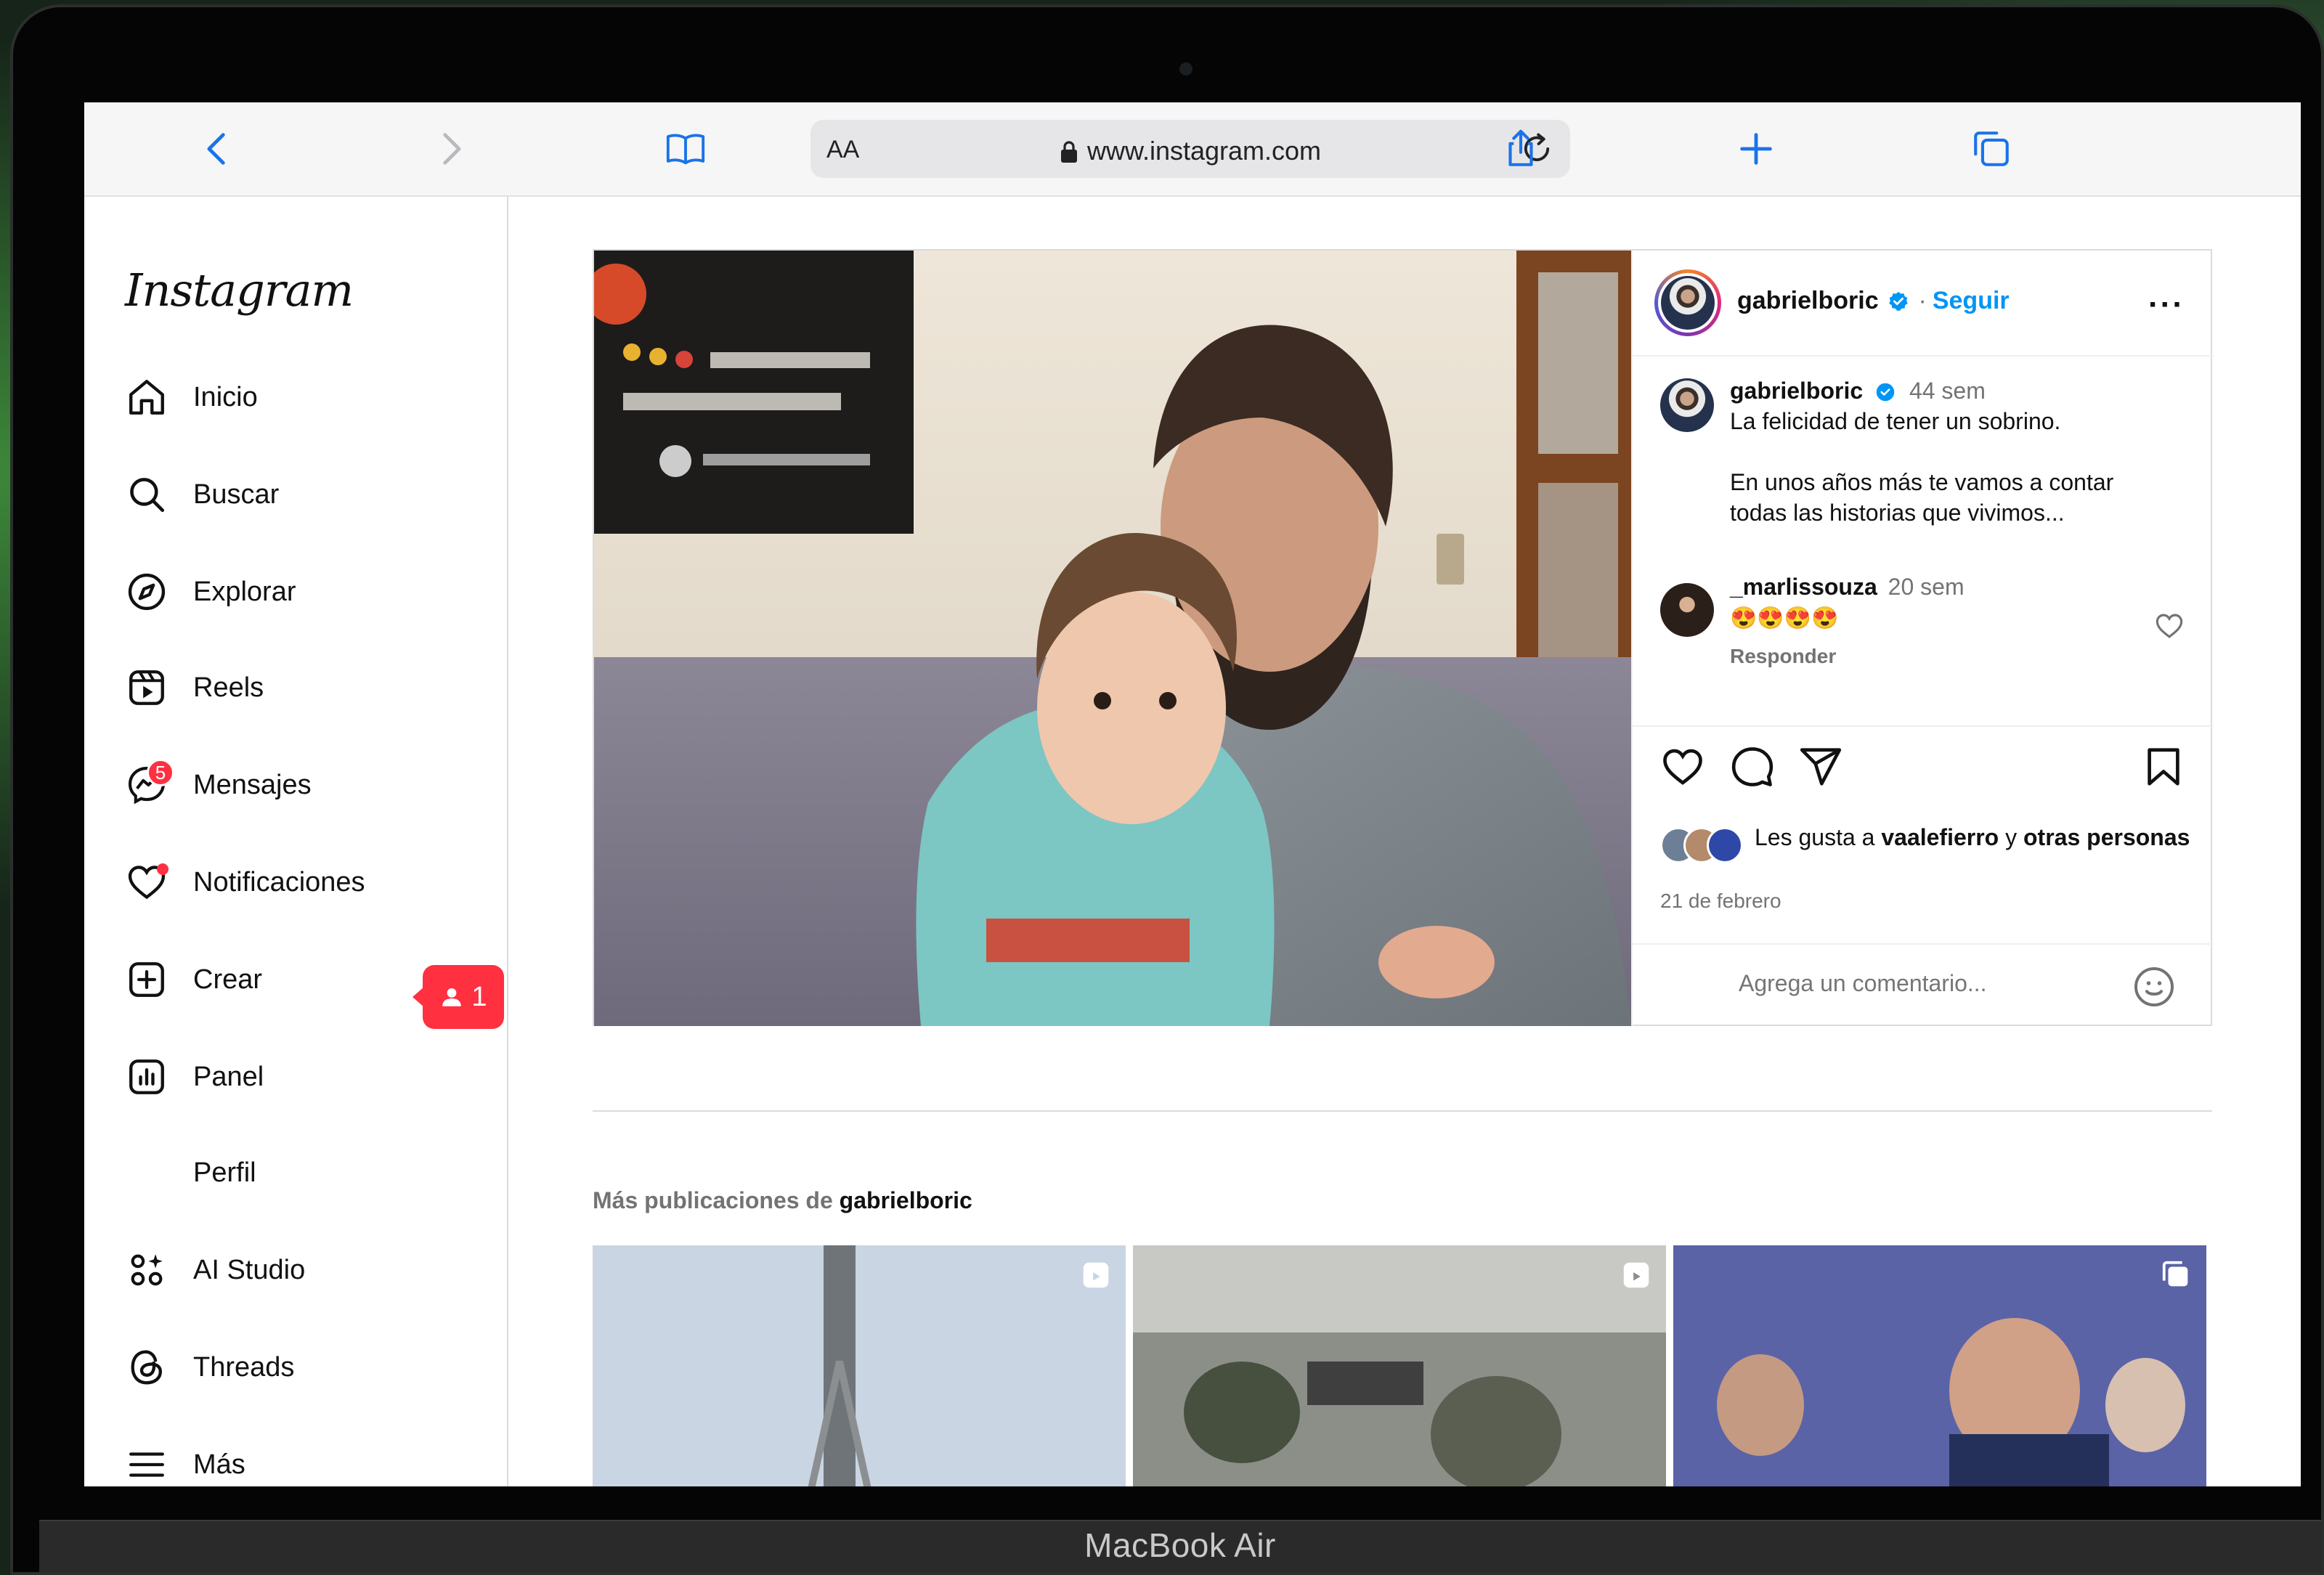 Image resolution: width=2324 pixels, height=1575 pixels. Describe the element at coordinates (450, 149) in the screenshot. I see `forward-icon` at that location.